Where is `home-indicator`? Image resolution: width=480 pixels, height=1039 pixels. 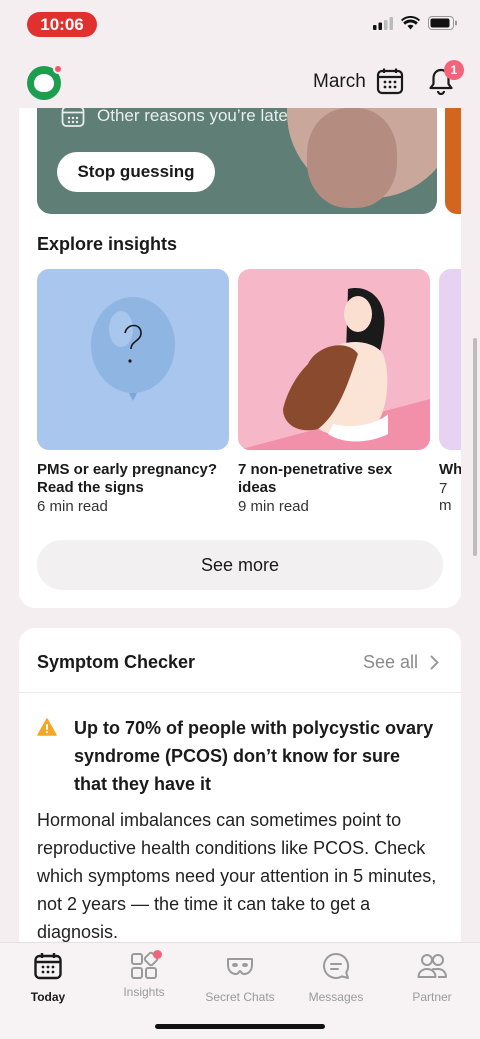
home-indicator is located at coordinates (240, 1026).